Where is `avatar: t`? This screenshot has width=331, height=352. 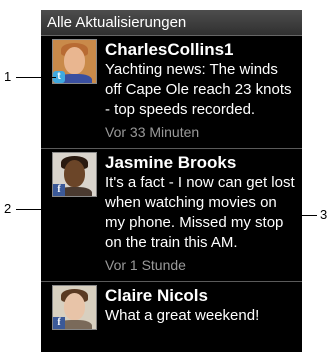
avatar: t is located at coordinates (74, 61).